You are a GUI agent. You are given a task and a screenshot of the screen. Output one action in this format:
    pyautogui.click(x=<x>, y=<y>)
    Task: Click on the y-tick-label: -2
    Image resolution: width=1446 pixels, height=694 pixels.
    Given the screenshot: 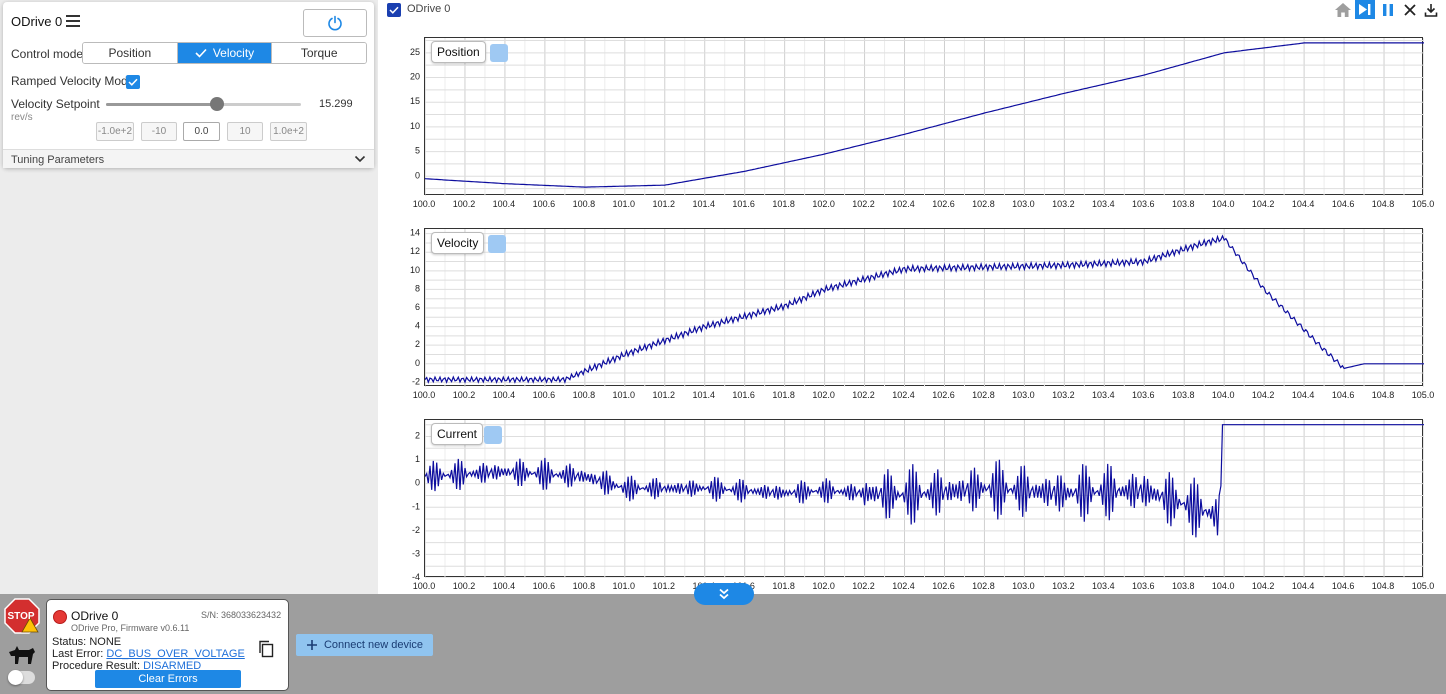 What is the action you would take?
    pyautogui.click(x=416, y=530)
    